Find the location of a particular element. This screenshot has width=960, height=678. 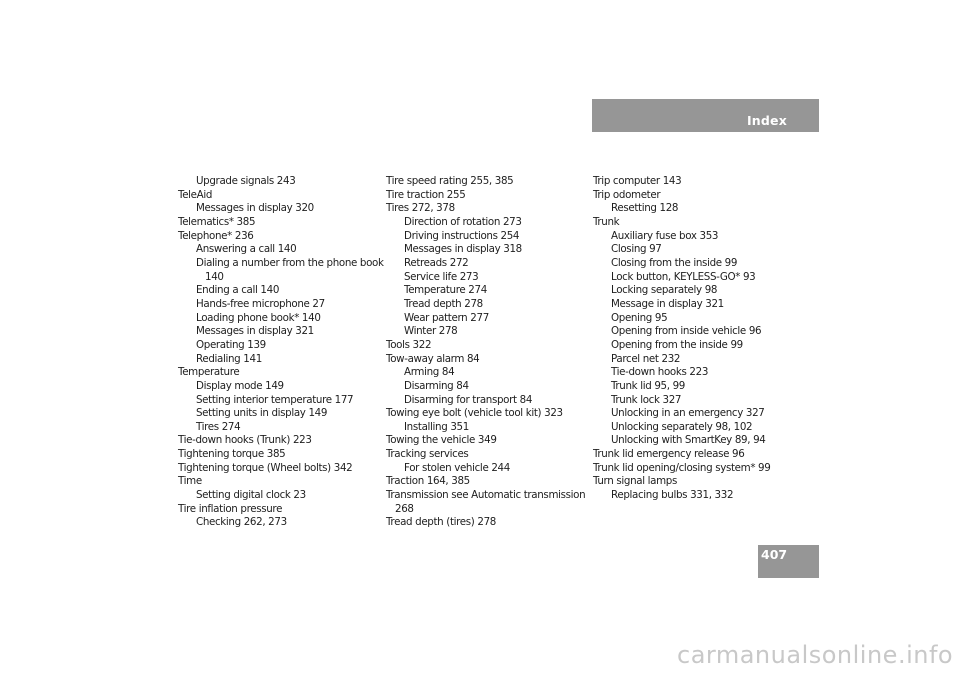

index-entry: Trip computer 143 is located at coordinates (637, 181).